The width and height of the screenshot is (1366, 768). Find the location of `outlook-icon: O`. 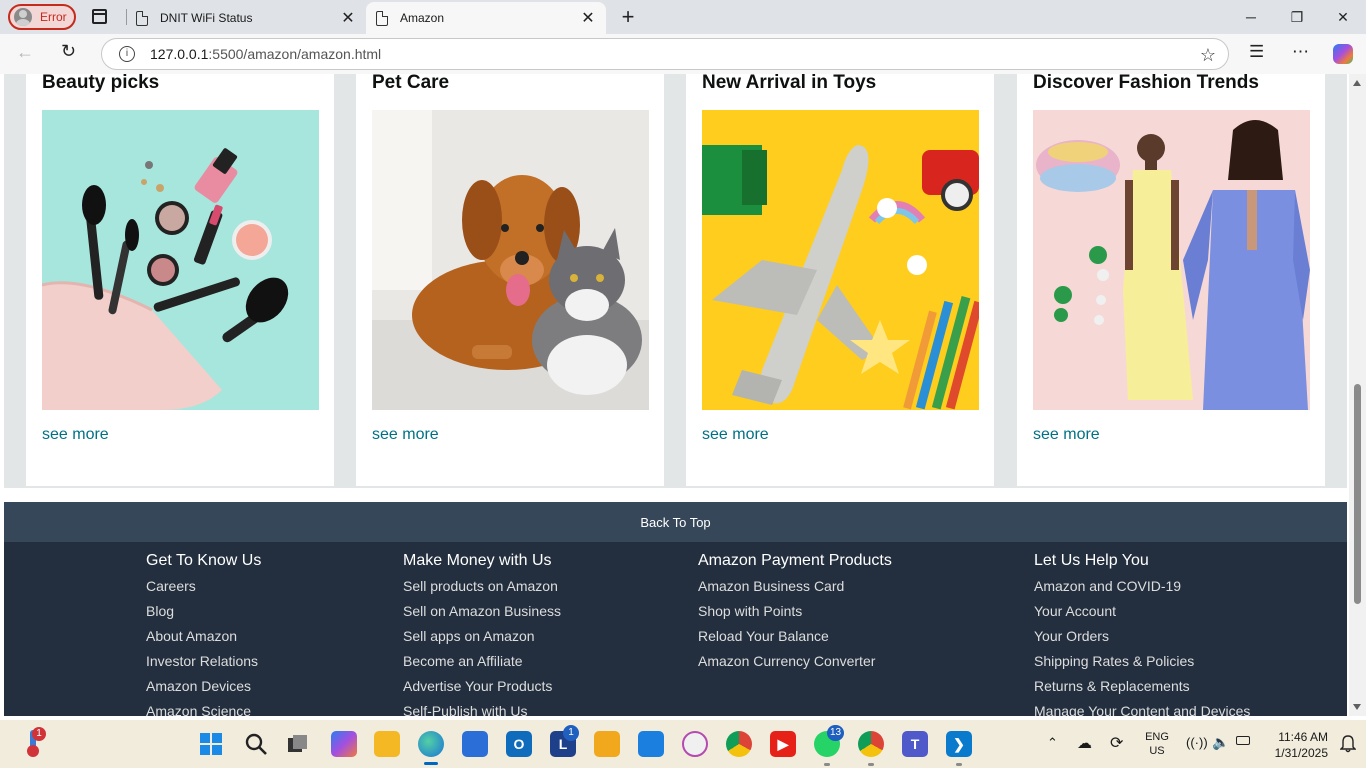

outlook-icon: O is located at coordinates (519, 744).